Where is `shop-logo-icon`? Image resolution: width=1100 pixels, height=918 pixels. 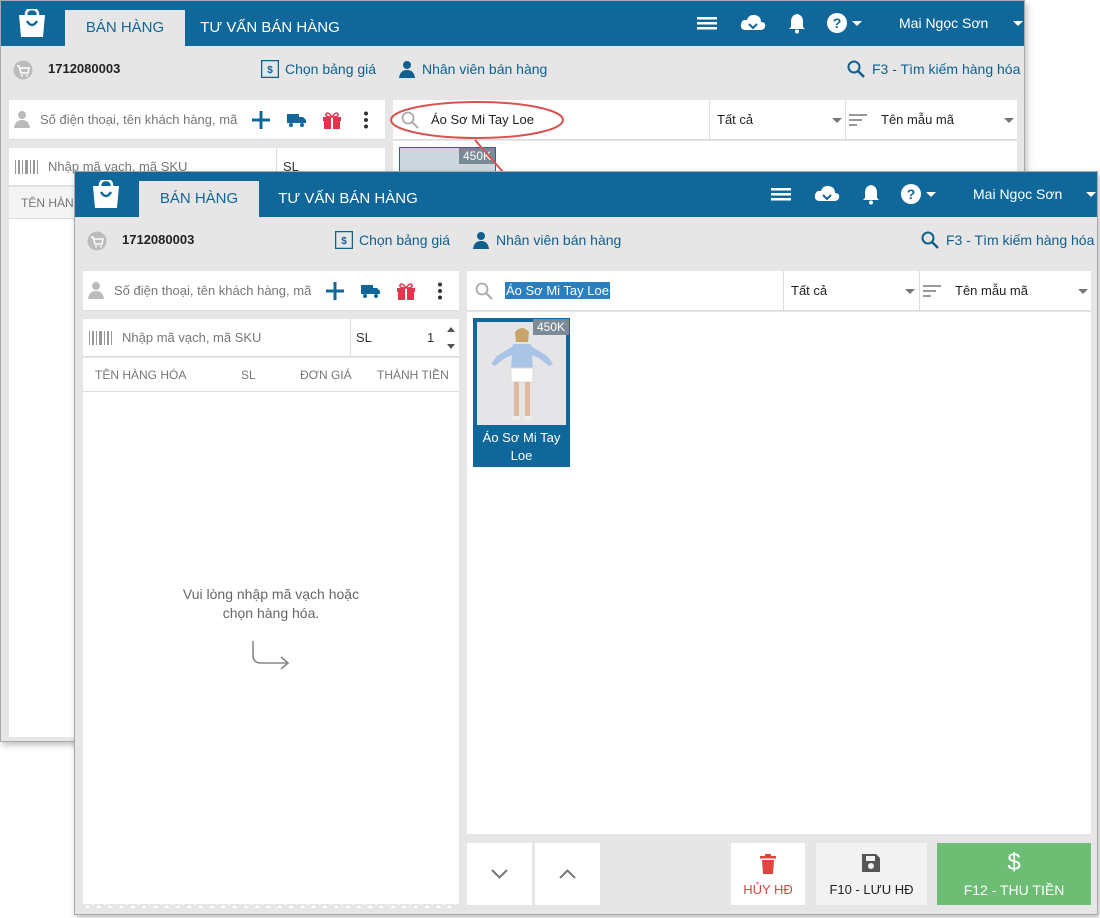 shop-logo-icon is located at coordinates (32, 23).